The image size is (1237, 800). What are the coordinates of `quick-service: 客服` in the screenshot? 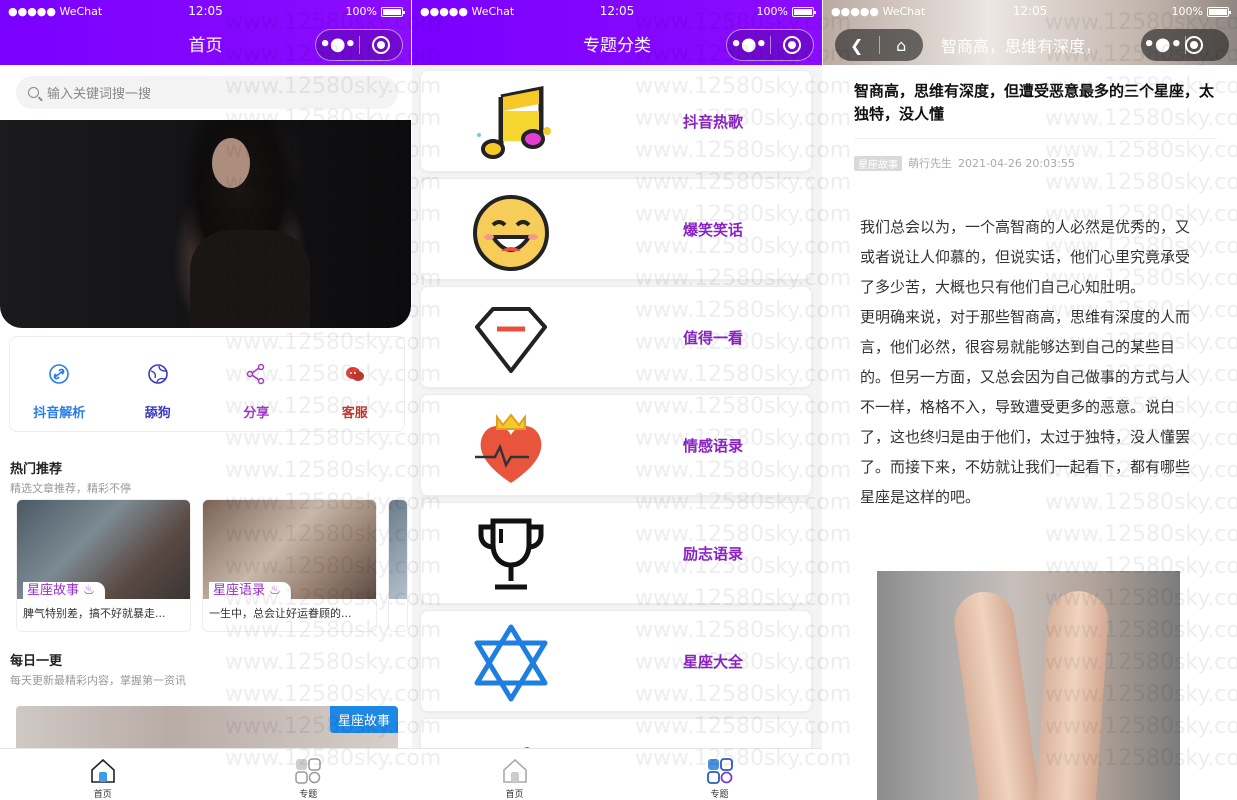 It's located at (355, 384).